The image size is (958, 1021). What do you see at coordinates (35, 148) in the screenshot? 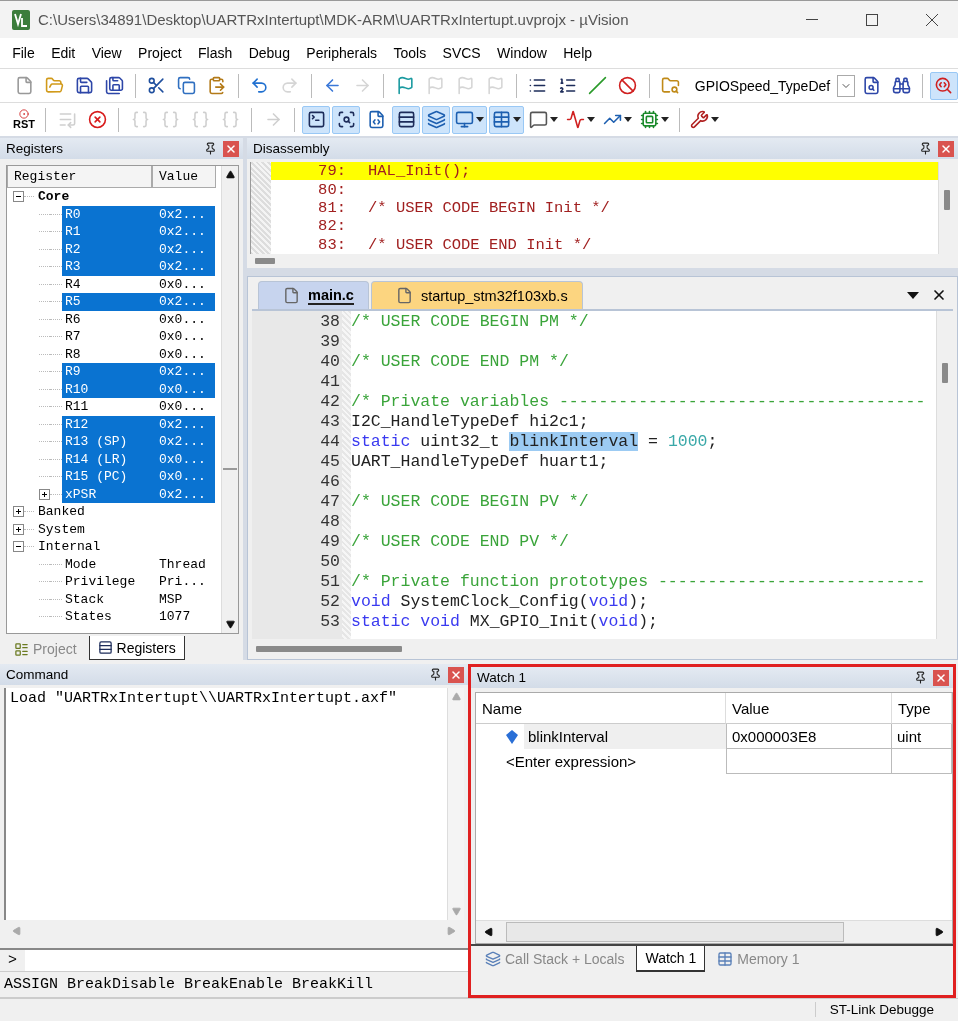
I see `panel-title: Registers` at bounding box center [35, 148].